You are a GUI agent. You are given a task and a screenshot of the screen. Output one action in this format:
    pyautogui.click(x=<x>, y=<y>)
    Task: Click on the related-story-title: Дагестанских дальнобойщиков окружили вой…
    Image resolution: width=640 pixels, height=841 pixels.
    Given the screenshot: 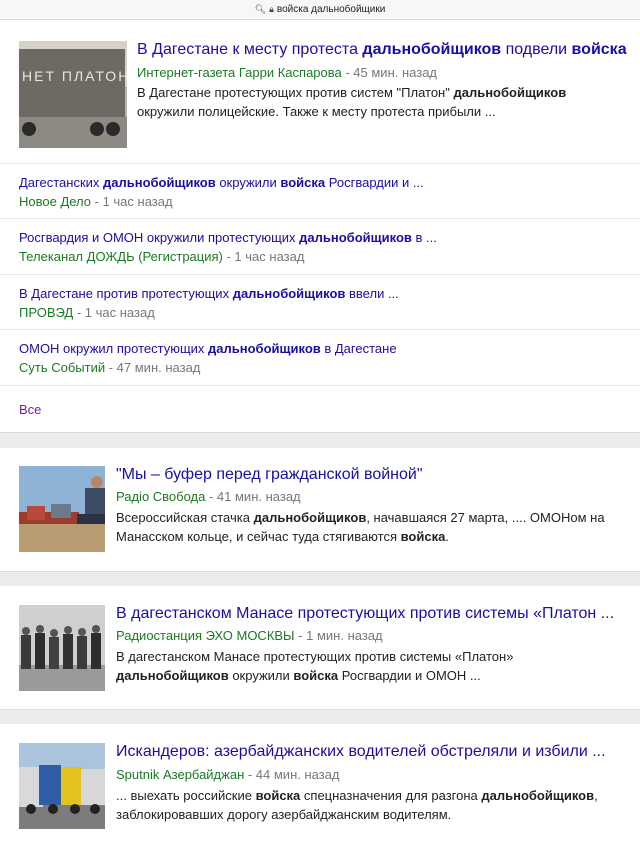 What is the action you would take?
    pyautogui.click(x=221, y=182)
    